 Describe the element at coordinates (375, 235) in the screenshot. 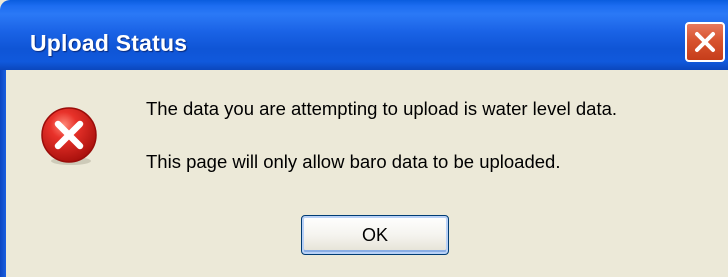

I see `ok-button: OK` at that location.